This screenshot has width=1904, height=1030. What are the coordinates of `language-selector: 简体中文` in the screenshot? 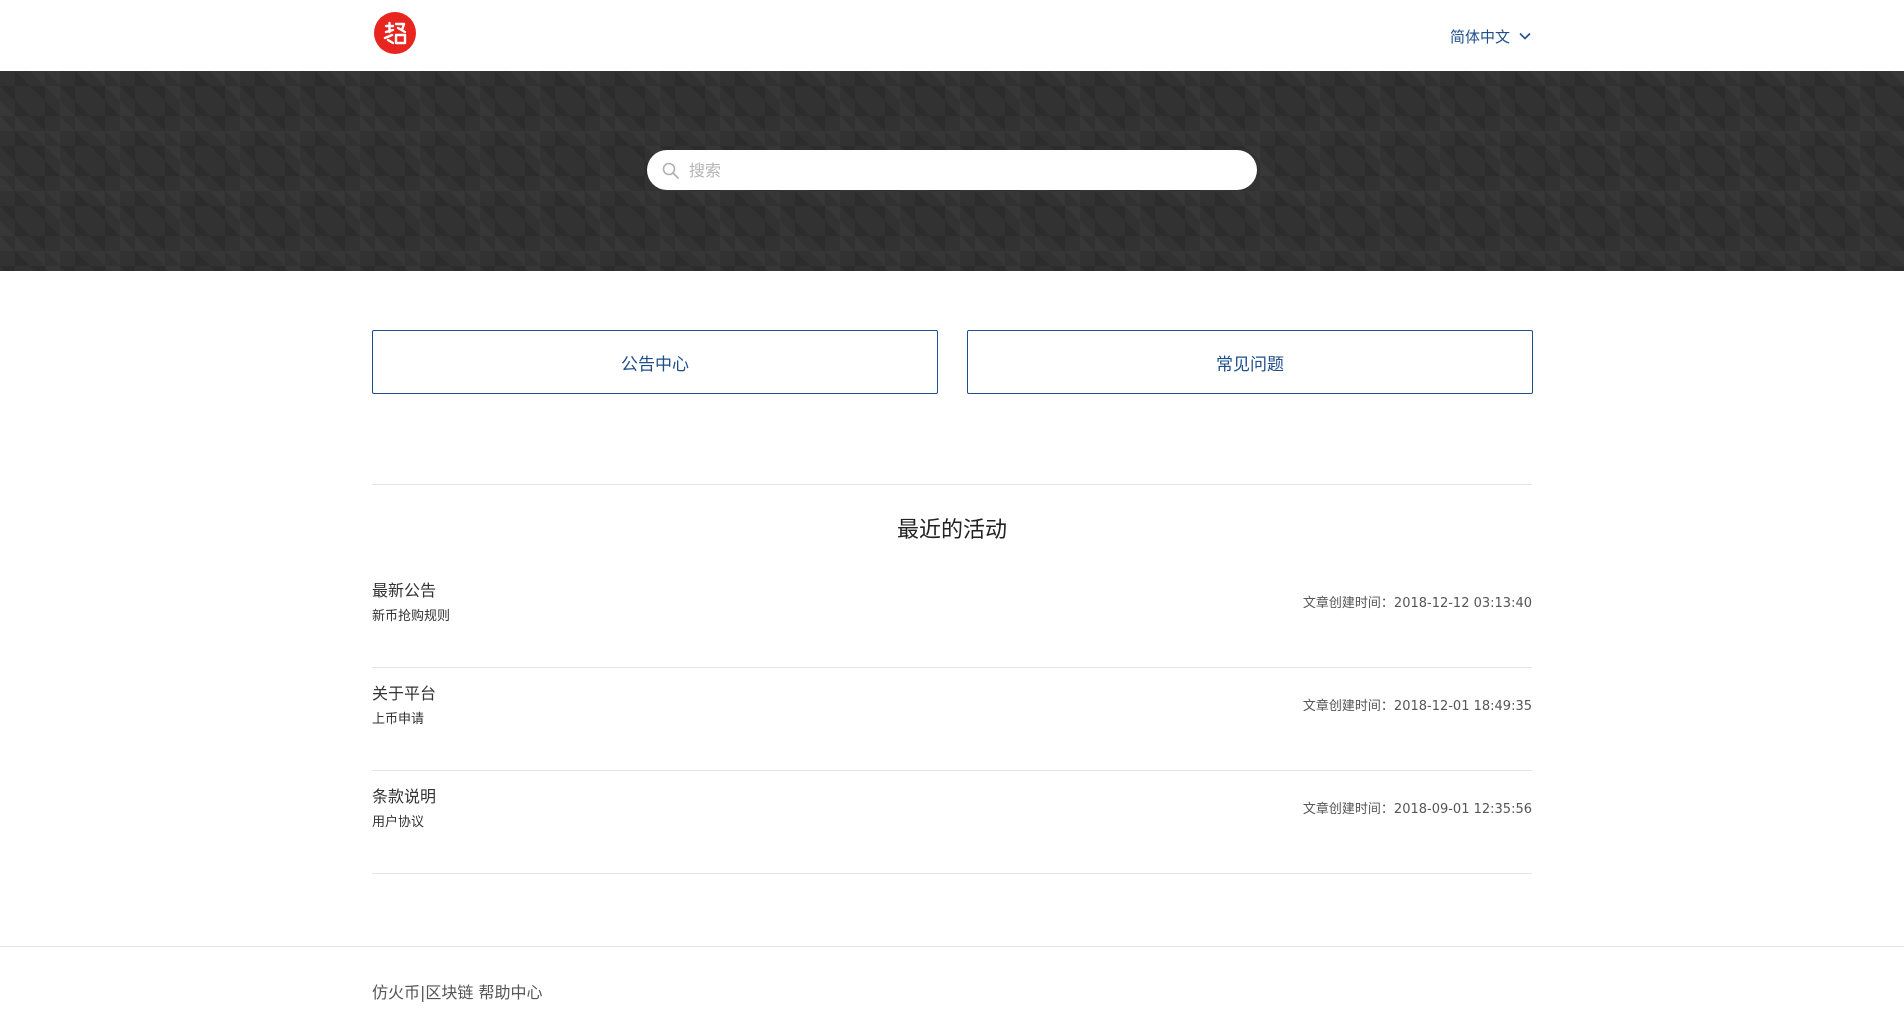 It's located at (1491, 36).